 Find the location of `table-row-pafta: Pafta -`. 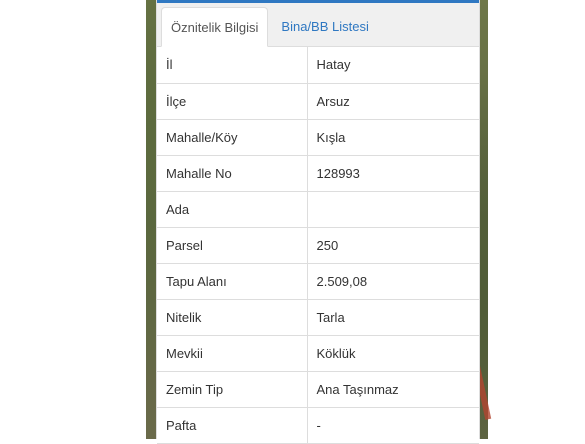

table-row-pafta: Pafta - is located at coordinates (318, 425).